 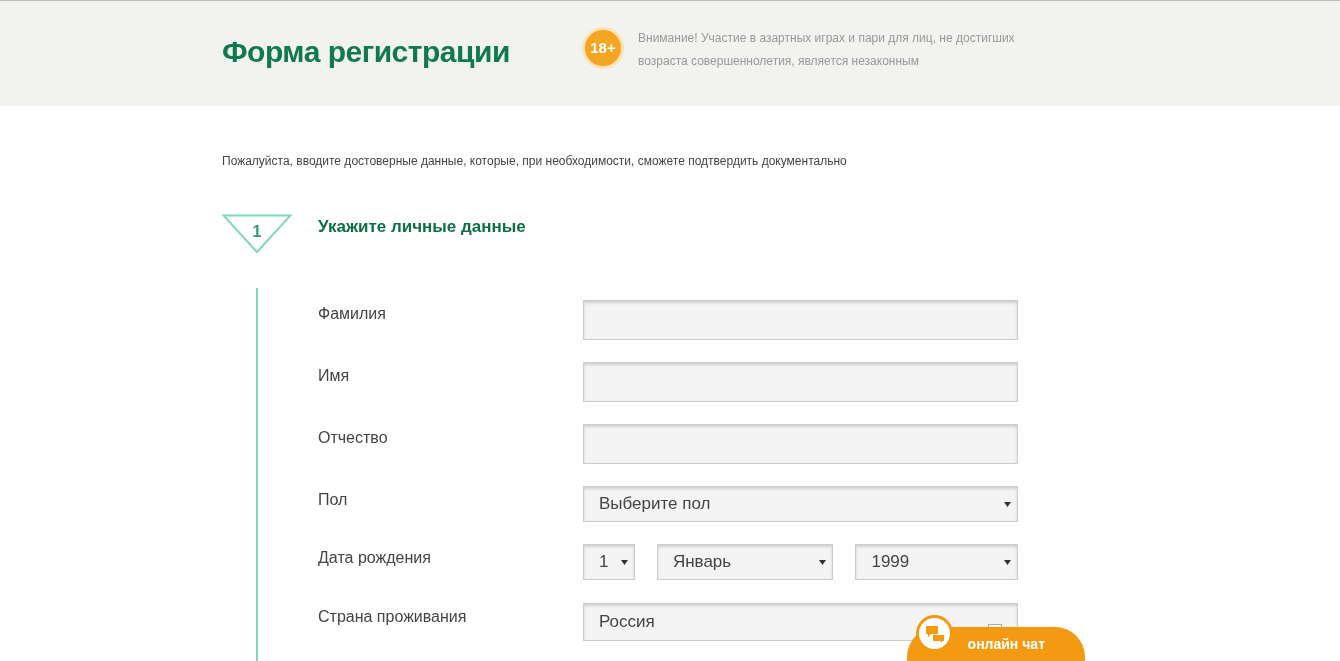 What do you see at coordinates (422, 227) in the screenshot?
I see `section-title: Укажите личные данные` at bounding box center [422, 227].